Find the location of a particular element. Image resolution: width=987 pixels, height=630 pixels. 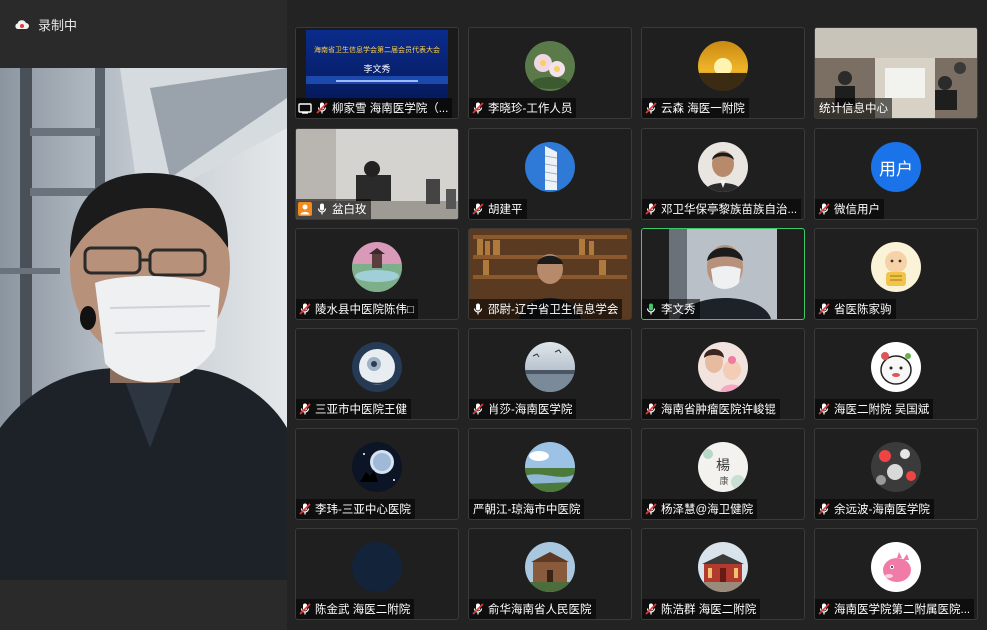

participant-name: 李玮-三亚中心医院 is located at coordinates (363, 510).